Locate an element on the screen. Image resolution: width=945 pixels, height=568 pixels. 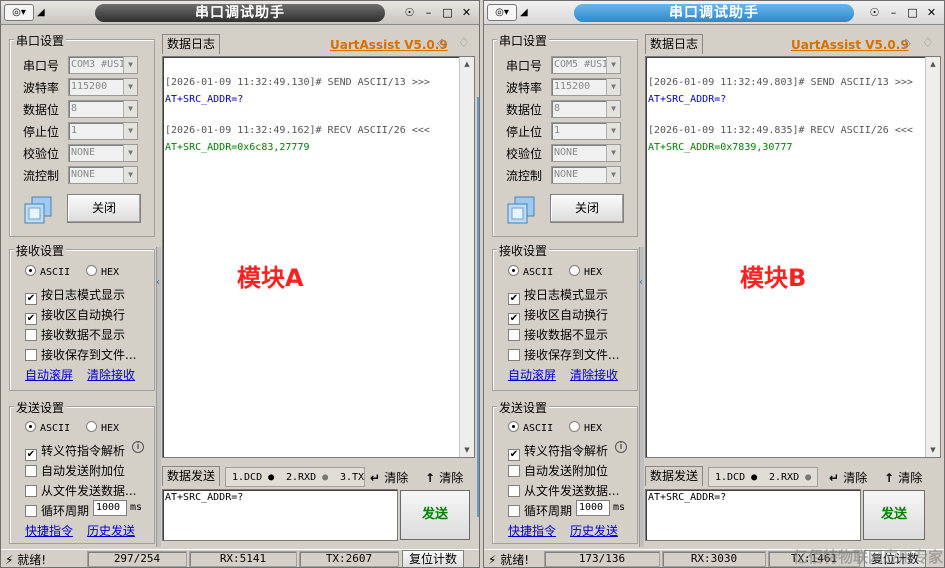
title-menu-arrow-icon: ◢ is located at coordinates (539, 12).